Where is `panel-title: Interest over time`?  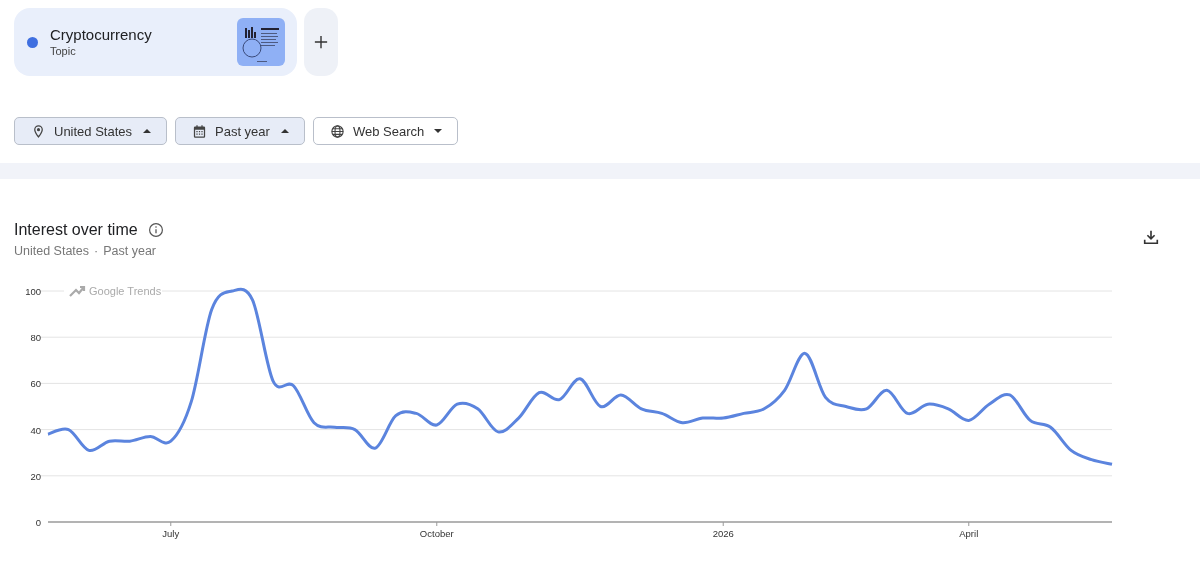 panel-title: Interest over time is located at coordinates (76, 230).